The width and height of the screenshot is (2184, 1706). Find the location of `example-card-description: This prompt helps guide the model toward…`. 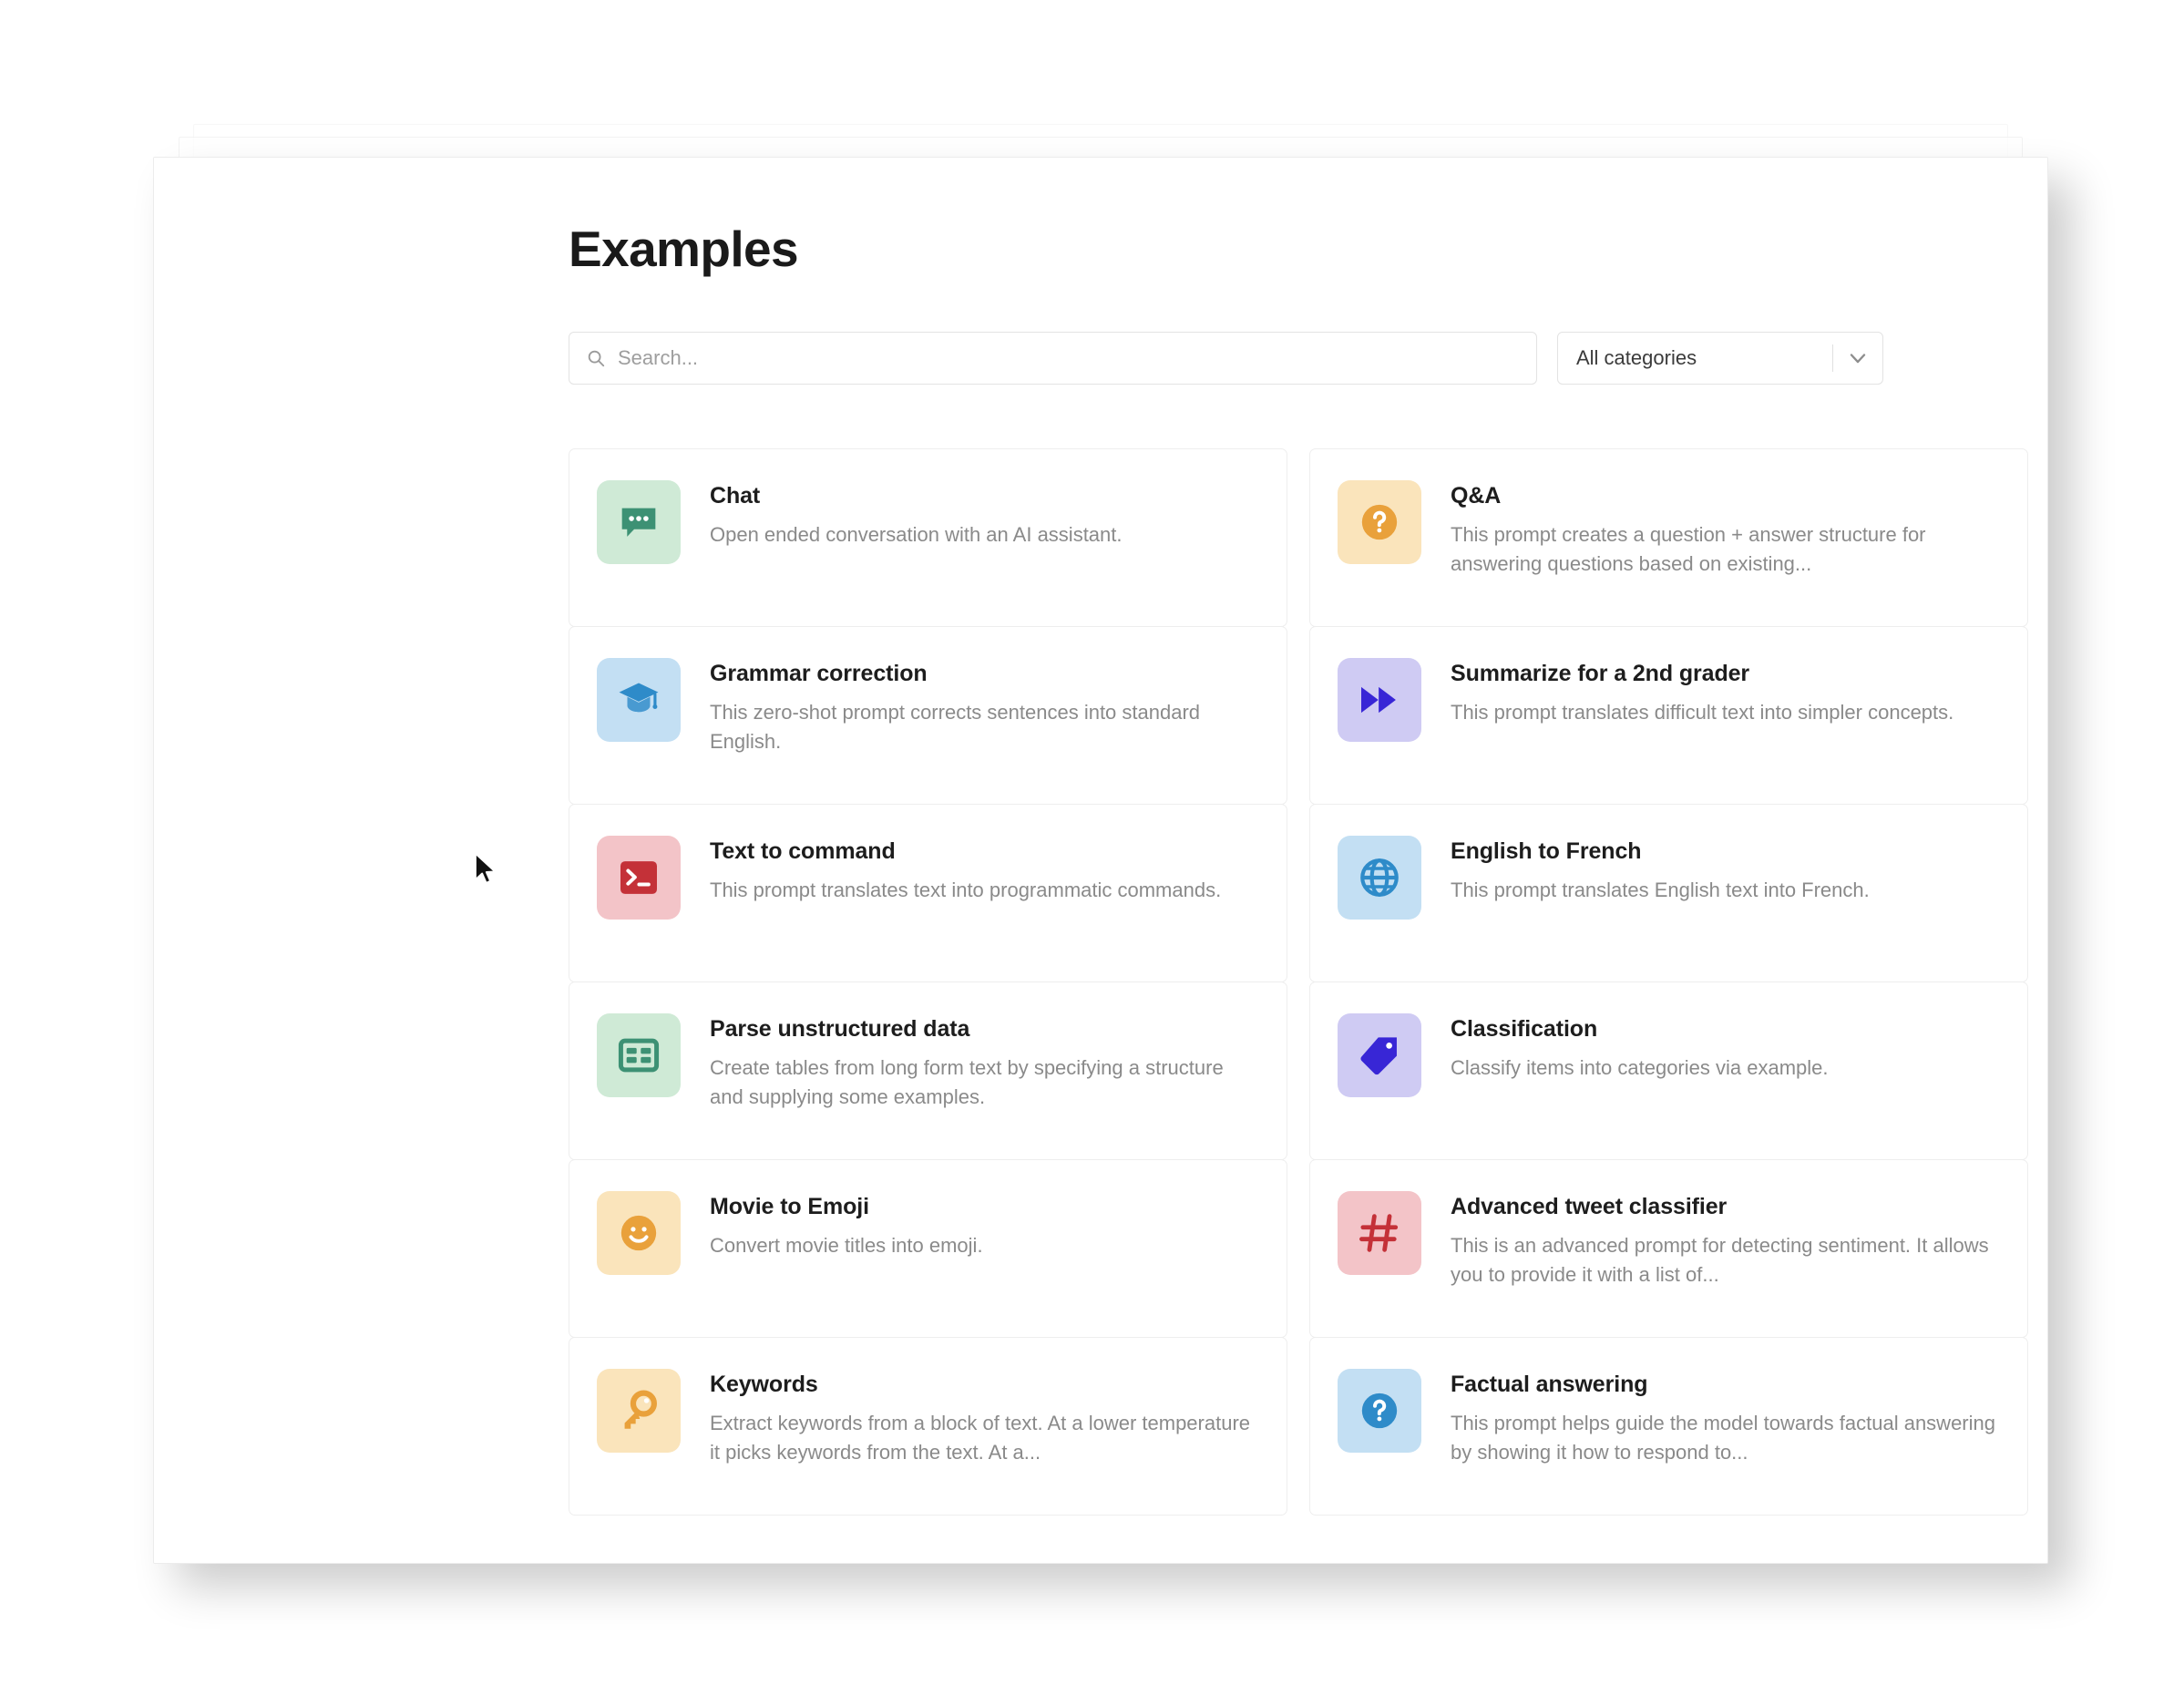

example-card-description: This prompt helps guide the model toward… is located at coordinates (1723, 1437).